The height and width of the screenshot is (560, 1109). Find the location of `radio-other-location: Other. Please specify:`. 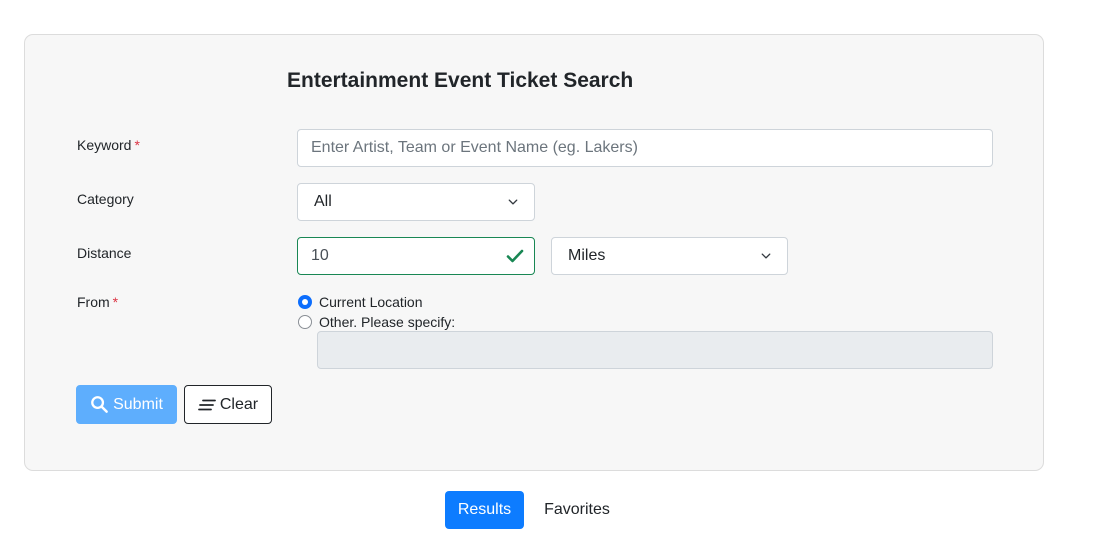

radio-other-location: Other. Please specify: is located at coordinates (376, 322).